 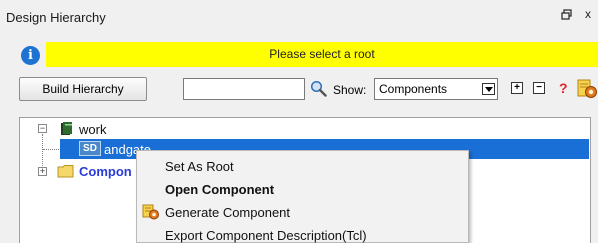 I want to click on tree-collapse-toggle: −, so click(x=42, y=128).